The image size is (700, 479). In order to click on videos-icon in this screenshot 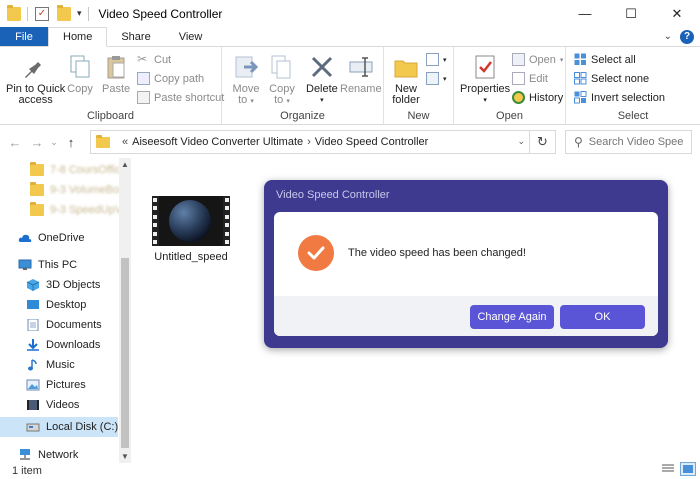, I will do `click(33, 405)`.